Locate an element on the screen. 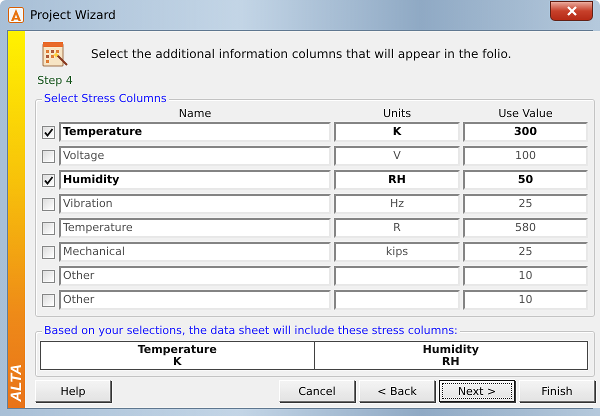  name-field: Vibration is located at coordinates (195, 204).